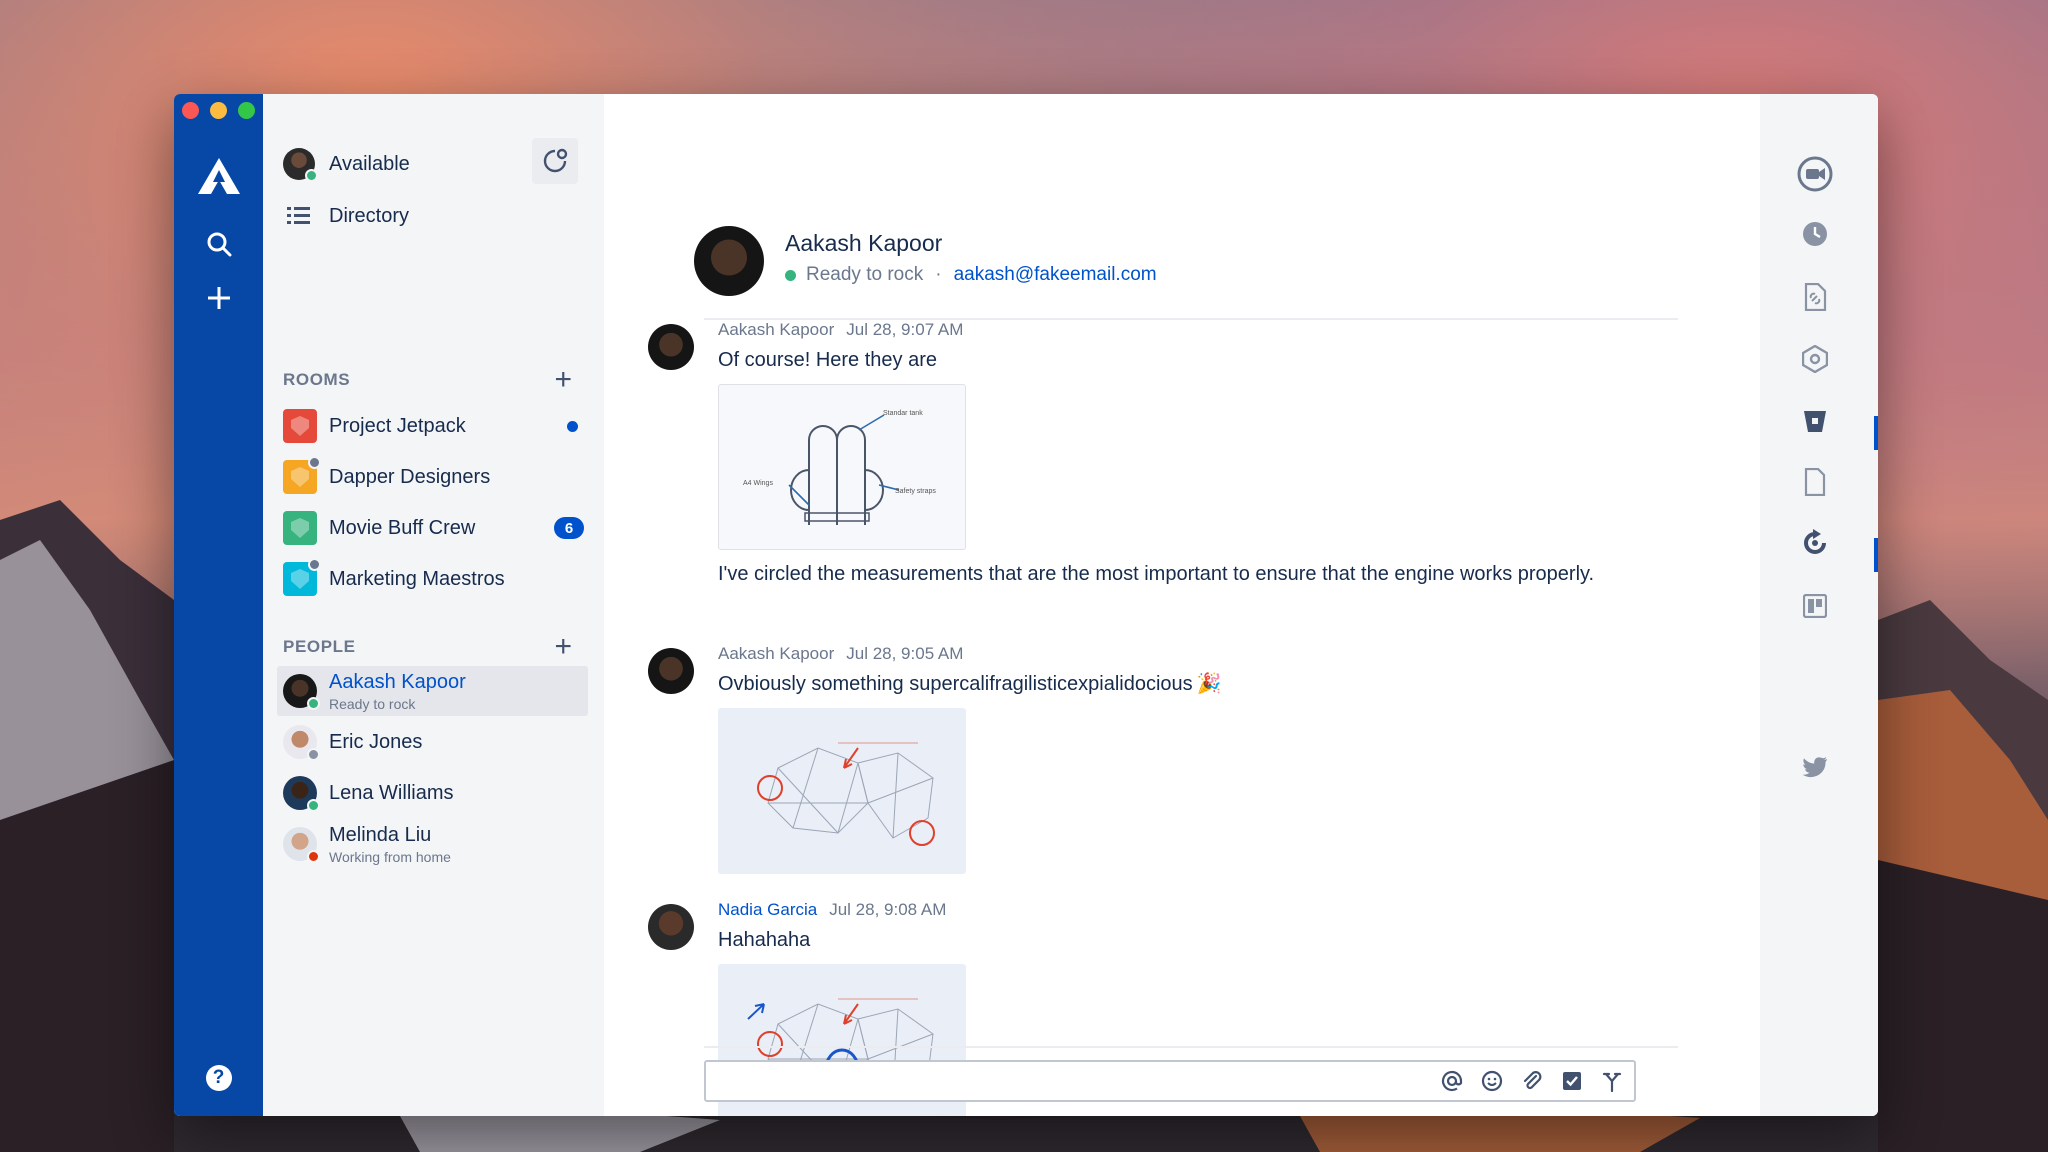  What do you see at coordinates (1815, 767) in the screenshot?
I see `twitter-bird-icon` at bounding box center [1815, 767].